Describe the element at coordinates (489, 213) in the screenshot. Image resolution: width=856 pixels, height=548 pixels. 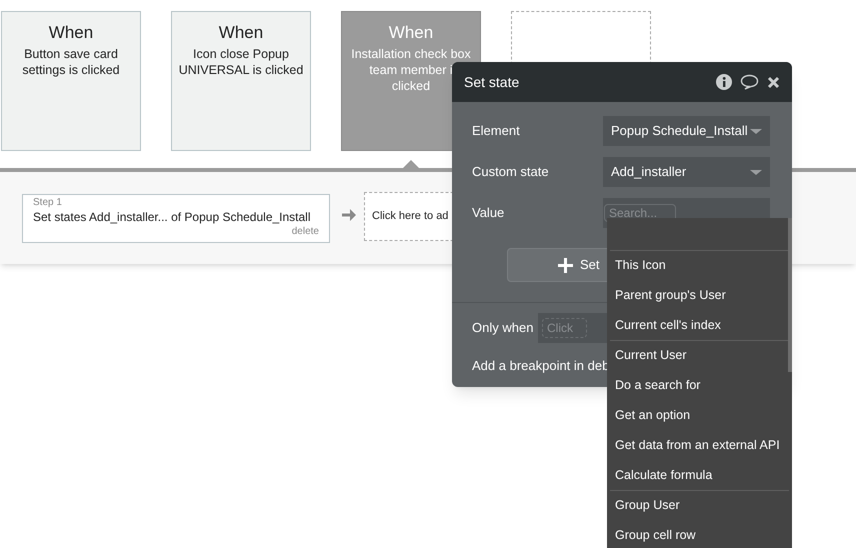
I see `field-label: Value` at that location.